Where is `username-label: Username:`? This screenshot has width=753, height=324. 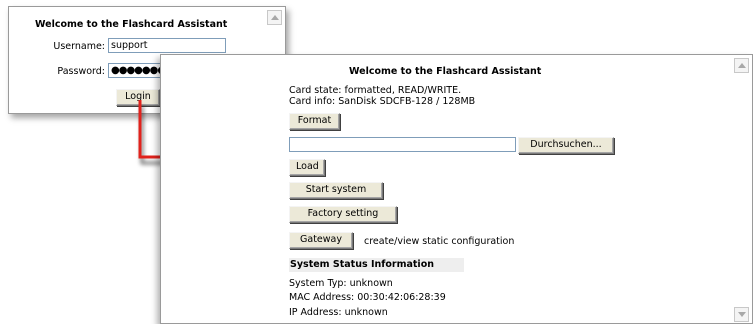
username-label: Username: is located at coordinates (79, 46).